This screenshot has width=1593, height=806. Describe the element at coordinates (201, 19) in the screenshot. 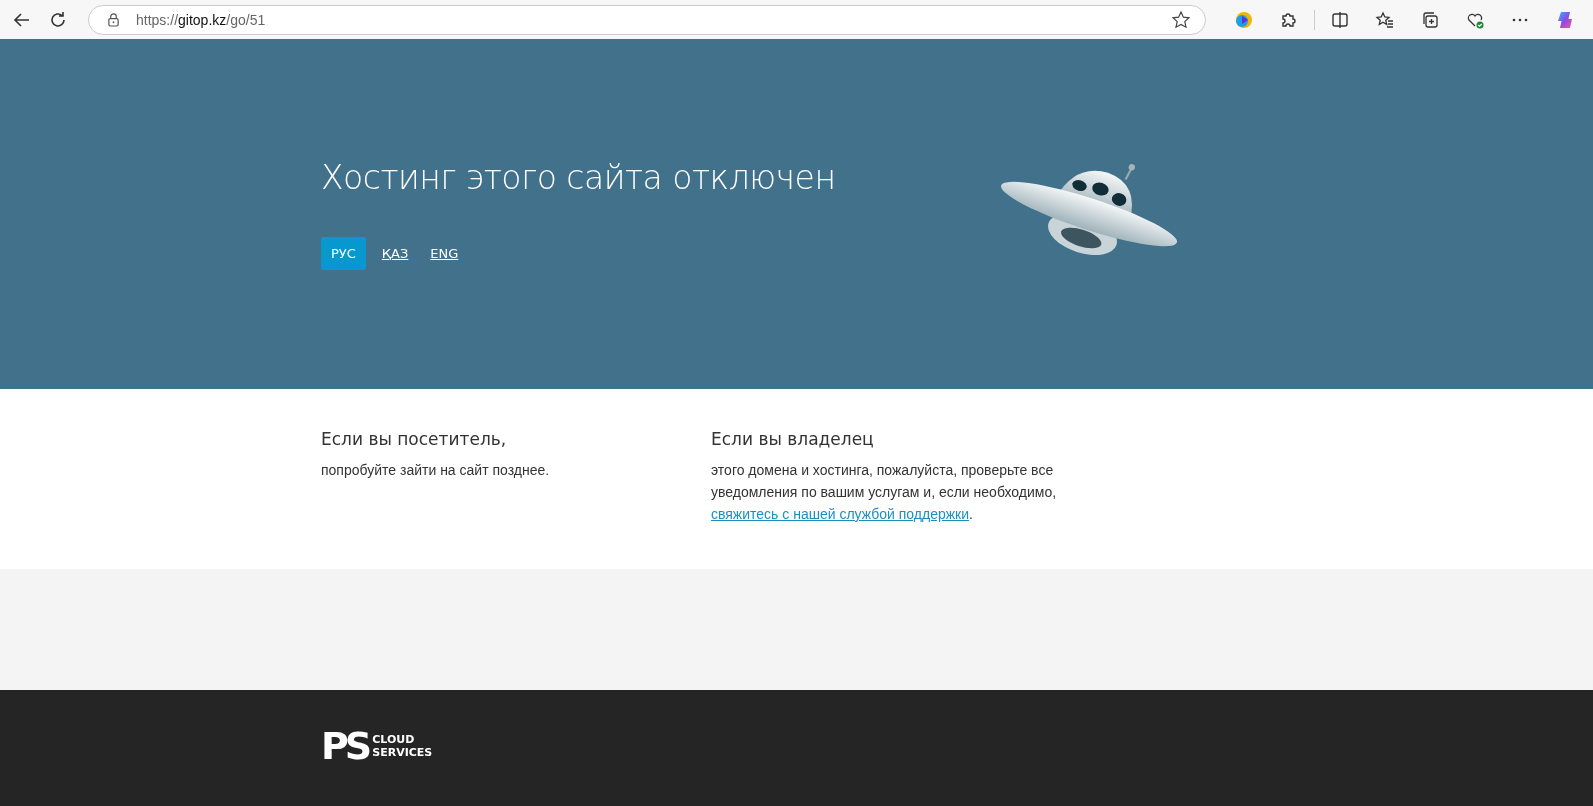

I see `url-text: https://gitop.kz/go/51` at that location.